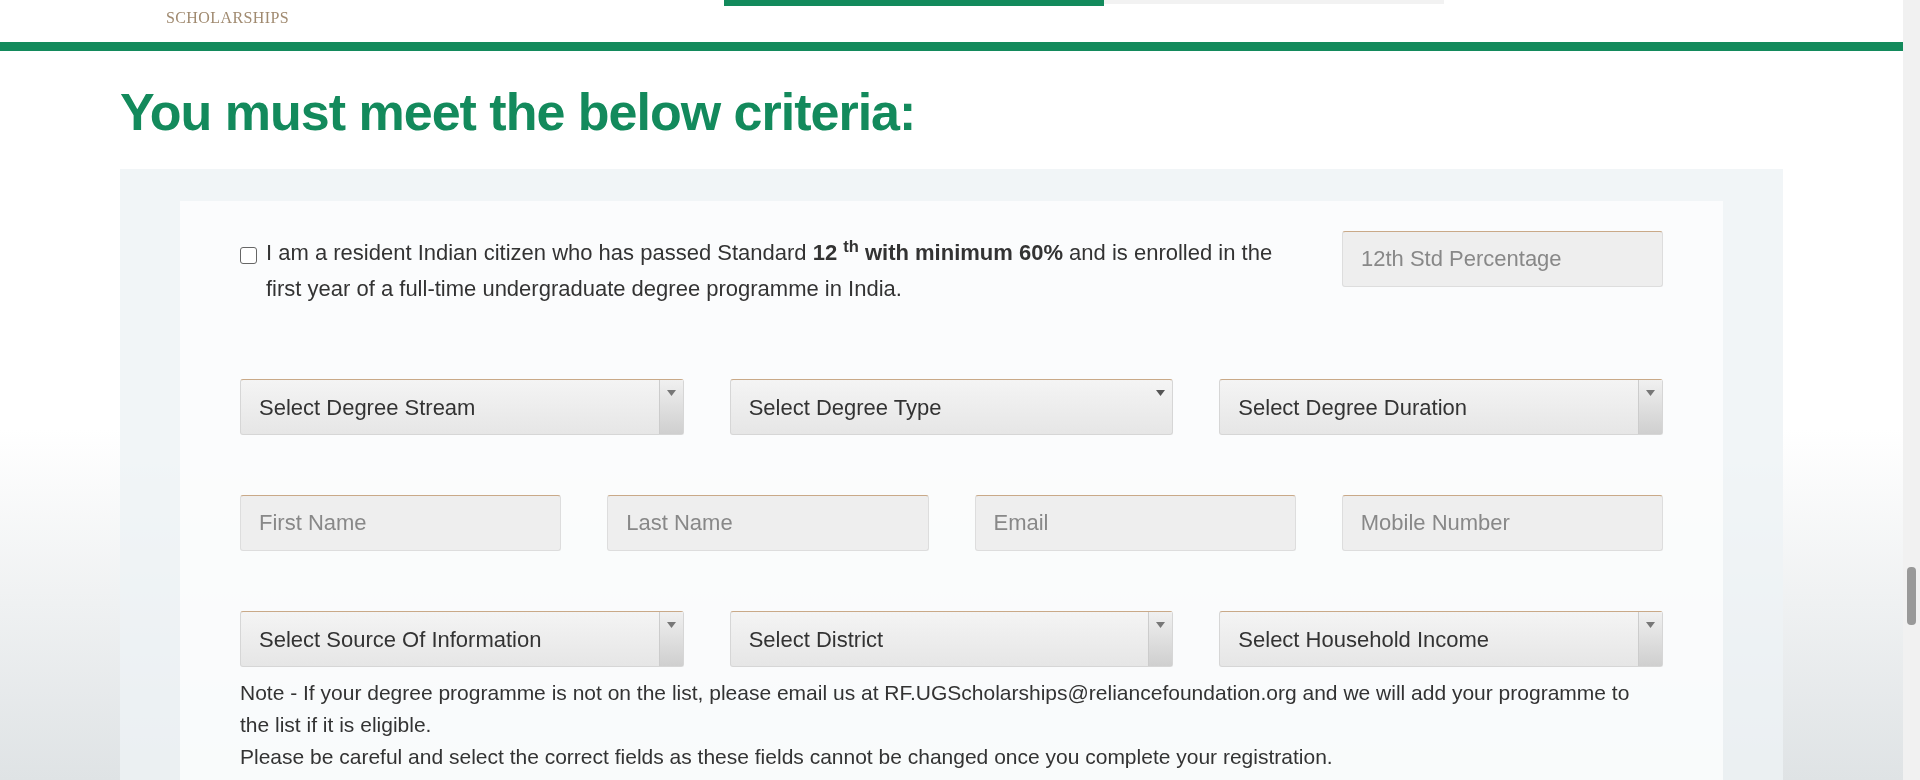  Describe the element at coordinates (787, 757) in the screenshot. I see `note-text: Please be careful and select the correct fields as these fields cannot be changed once you complete your registration.` at that location.